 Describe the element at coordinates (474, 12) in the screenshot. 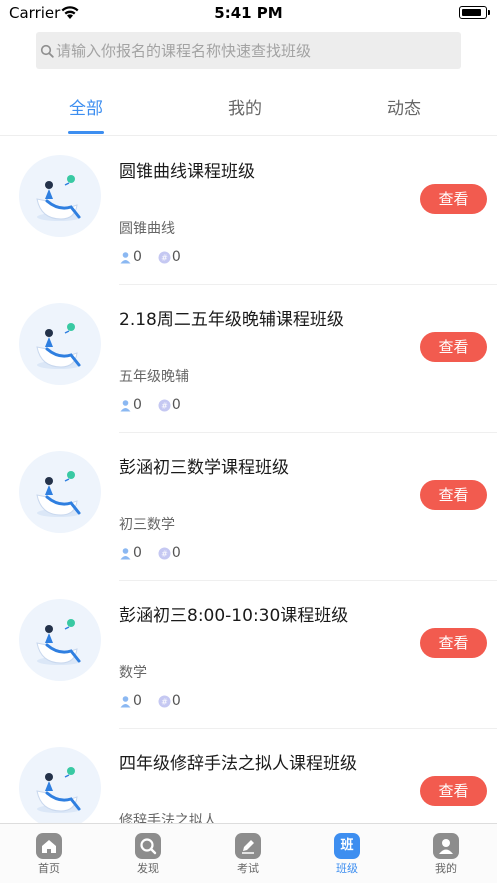

I see `battery-icon` at that location.